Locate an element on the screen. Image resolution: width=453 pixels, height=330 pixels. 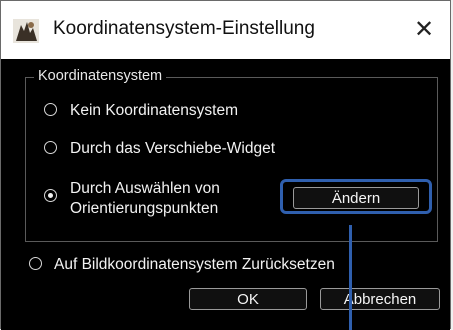
ok-button: OK is located at coordinates (248, 299).